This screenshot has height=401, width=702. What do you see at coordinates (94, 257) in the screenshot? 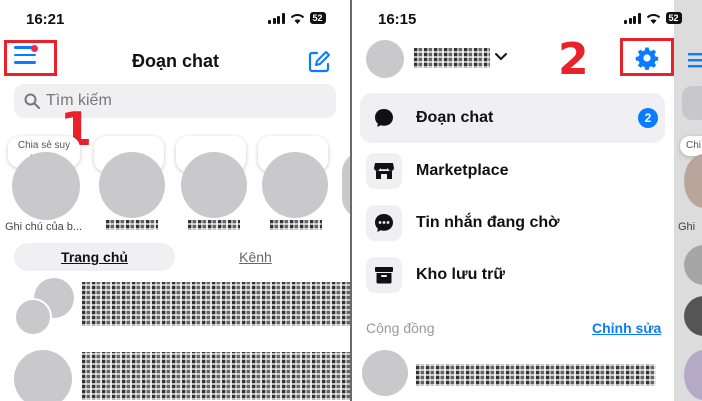
I see `tab-home: Trang chủ` at bounding box center [94, 257].